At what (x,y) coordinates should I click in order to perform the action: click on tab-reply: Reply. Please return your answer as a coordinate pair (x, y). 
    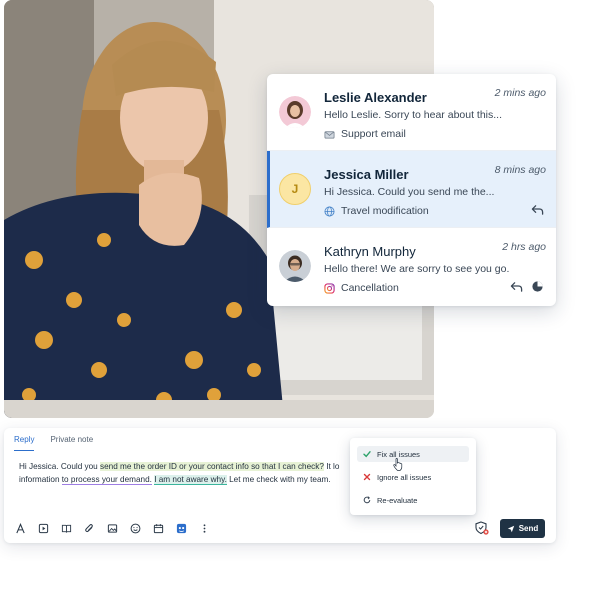
    Looking at the image, I should click on (24, 443).